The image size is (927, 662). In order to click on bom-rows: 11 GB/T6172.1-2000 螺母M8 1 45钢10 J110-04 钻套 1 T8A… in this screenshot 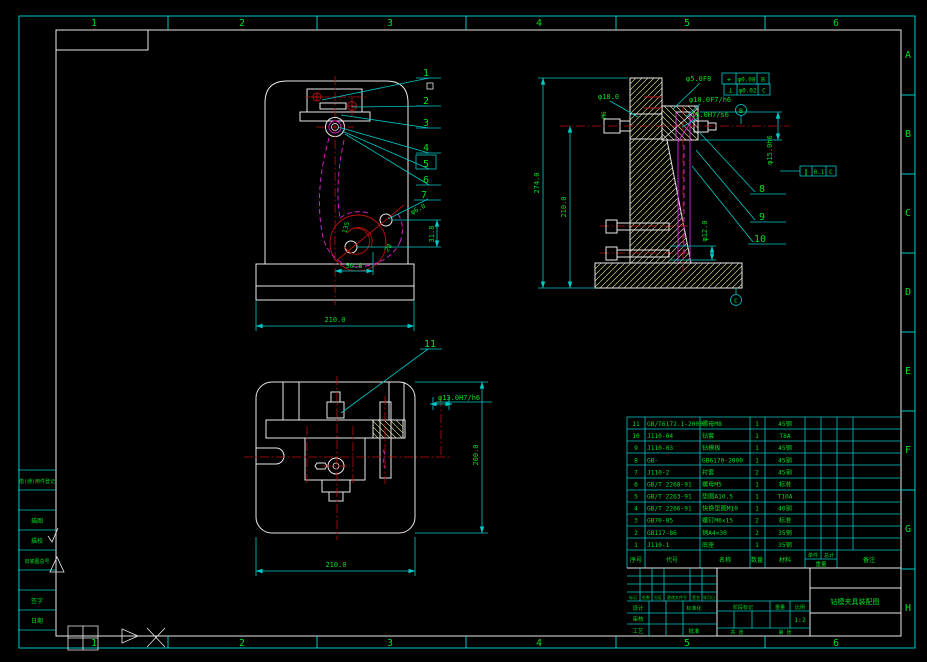, I will do `click(712, 484)`.